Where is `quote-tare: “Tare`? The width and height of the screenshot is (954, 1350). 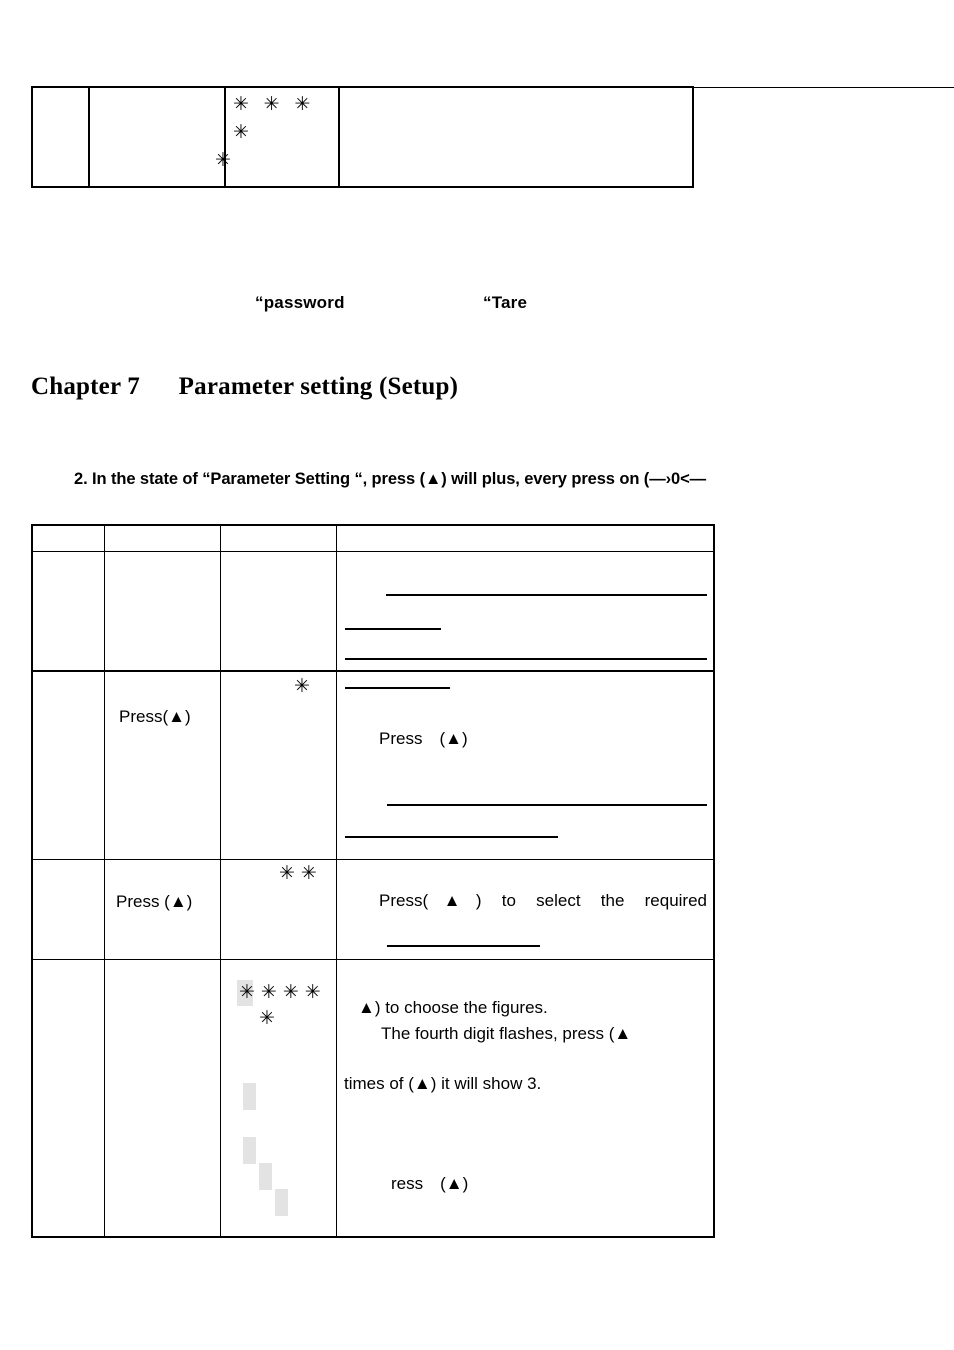 quote-tare: “Tare is located at coordinates (505, 302).